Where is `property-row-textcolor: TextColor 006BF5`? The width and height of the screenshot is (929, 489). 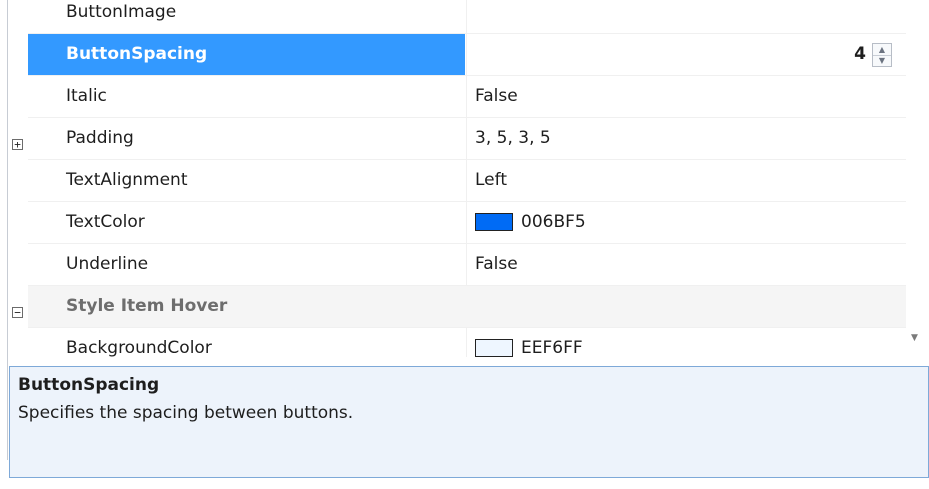 property-row-textcolor: TextColor 006BF5 is located at coordinates (467, 223).